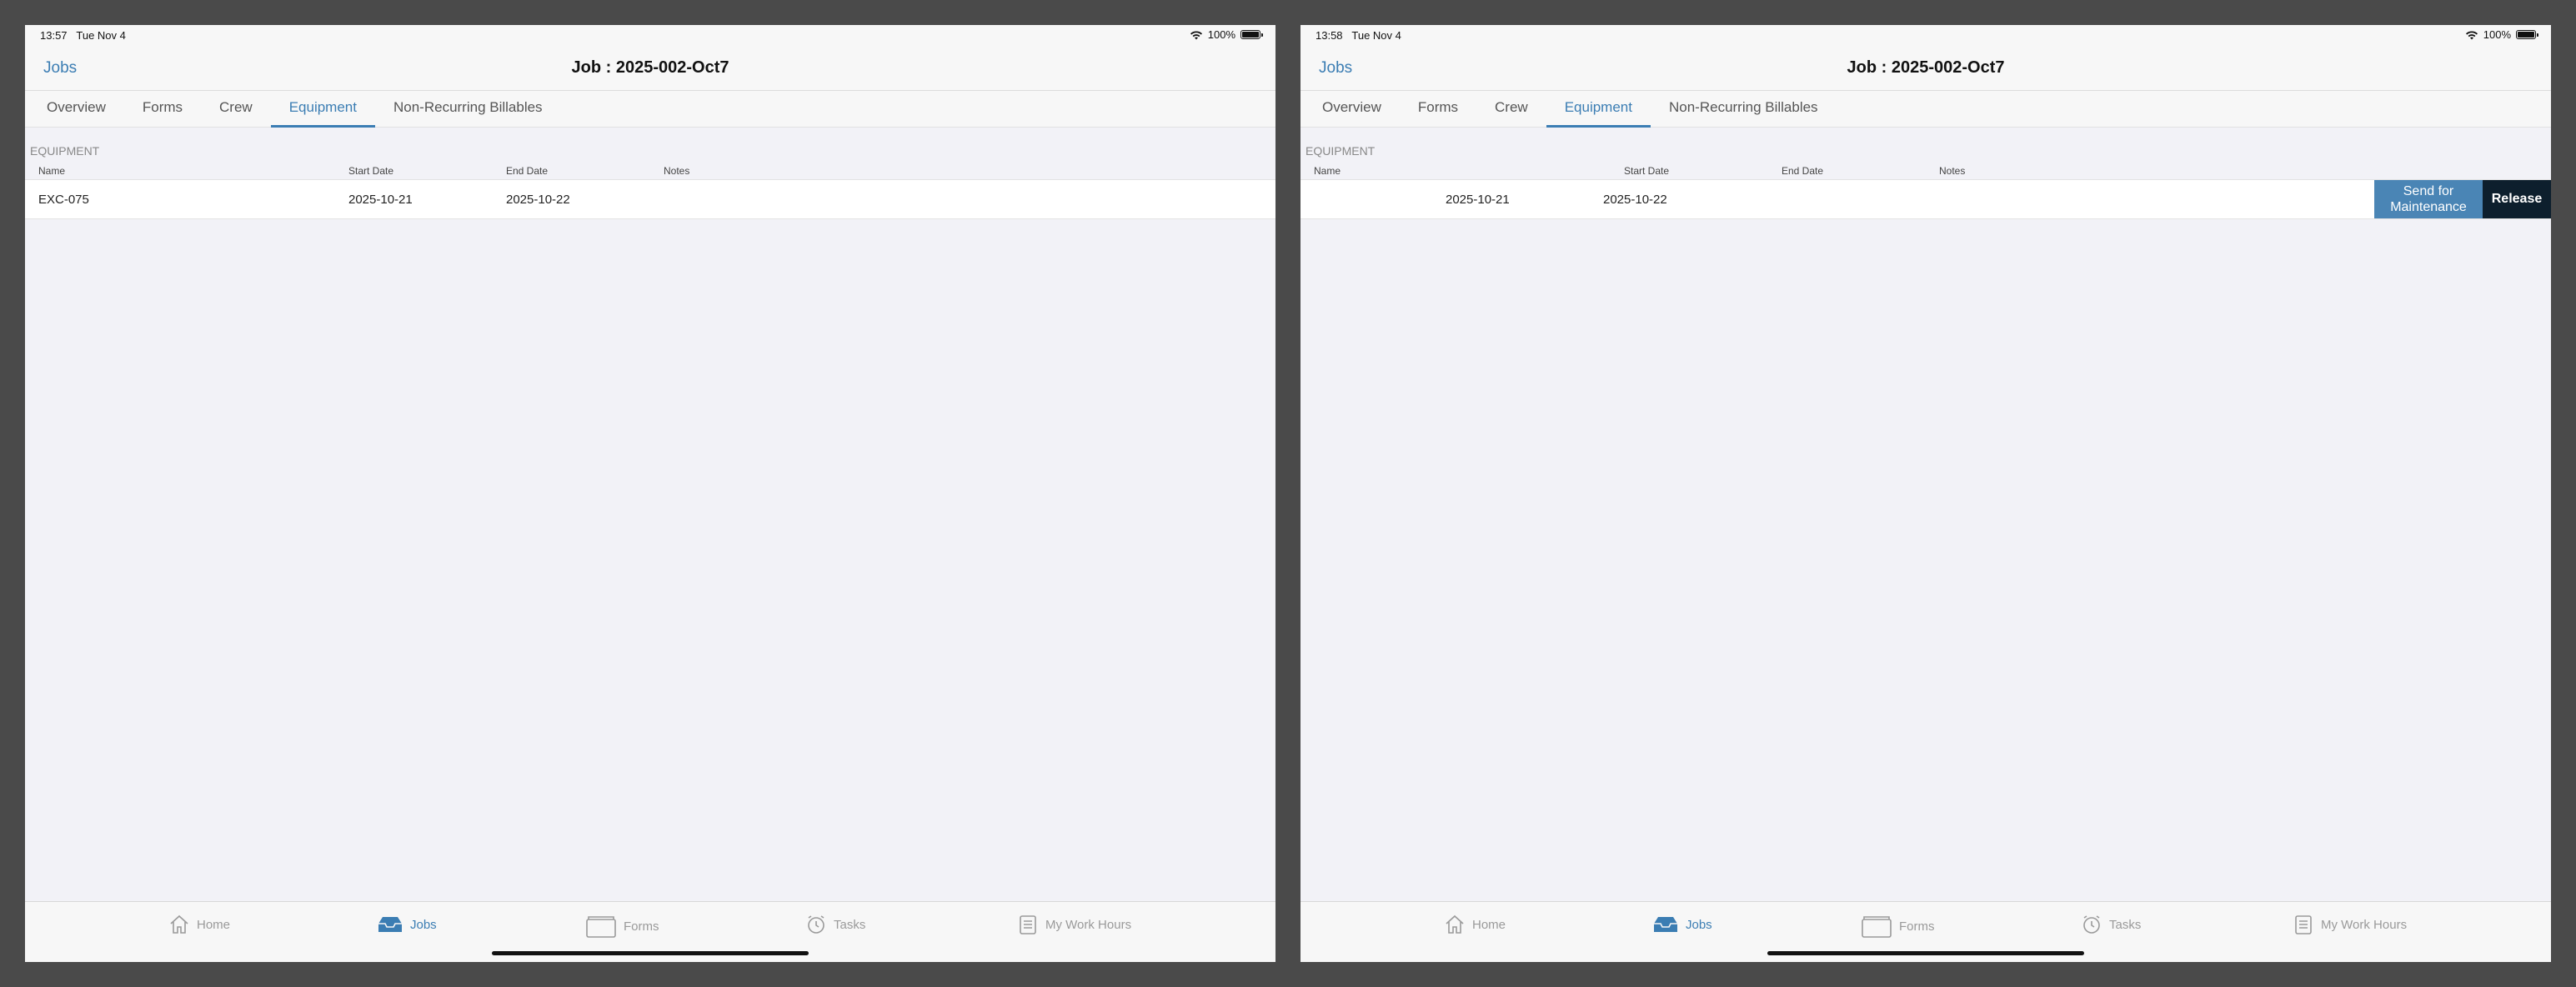  Describe the element at coordinates (1358, 35) in the screenshot. I see `status-time: 13:58 Tue Nov 4` at that location.